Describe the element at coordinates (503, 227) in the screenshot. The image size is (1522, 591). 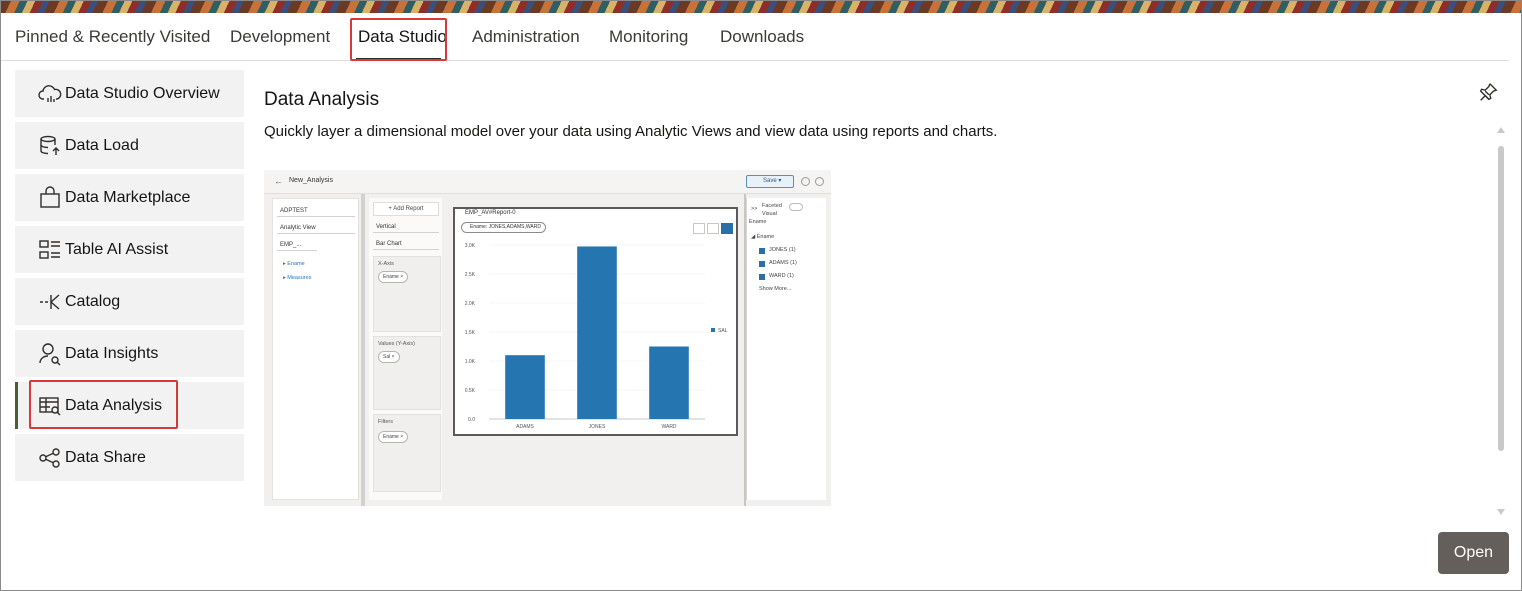
I see `preview-filter-chip: Ename: JONES,ADAMS,WARD` at that location.